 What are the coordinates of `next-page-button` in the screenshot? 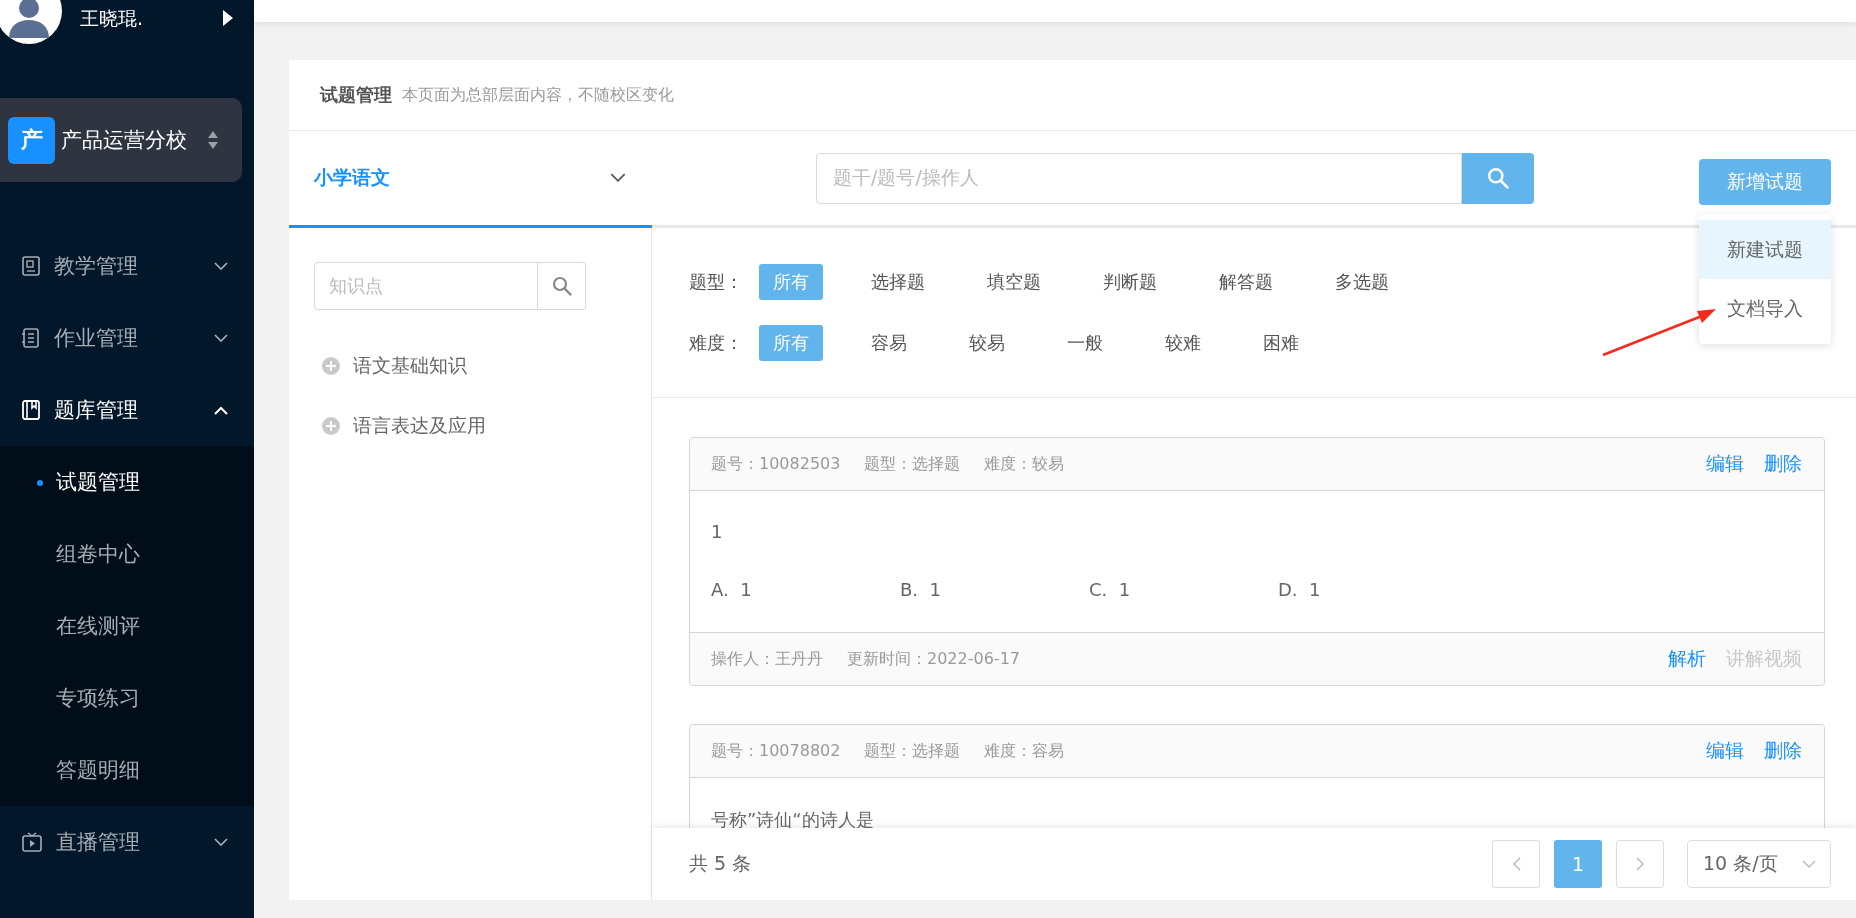 It's located at (1640, 864).